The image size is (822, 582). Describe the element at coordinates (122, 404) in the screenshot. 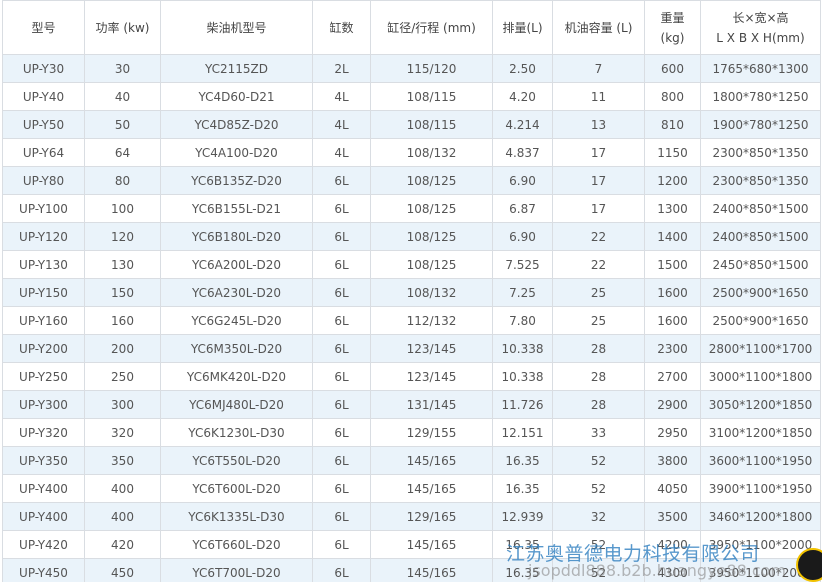

I see `table-cell: 300` at that location.